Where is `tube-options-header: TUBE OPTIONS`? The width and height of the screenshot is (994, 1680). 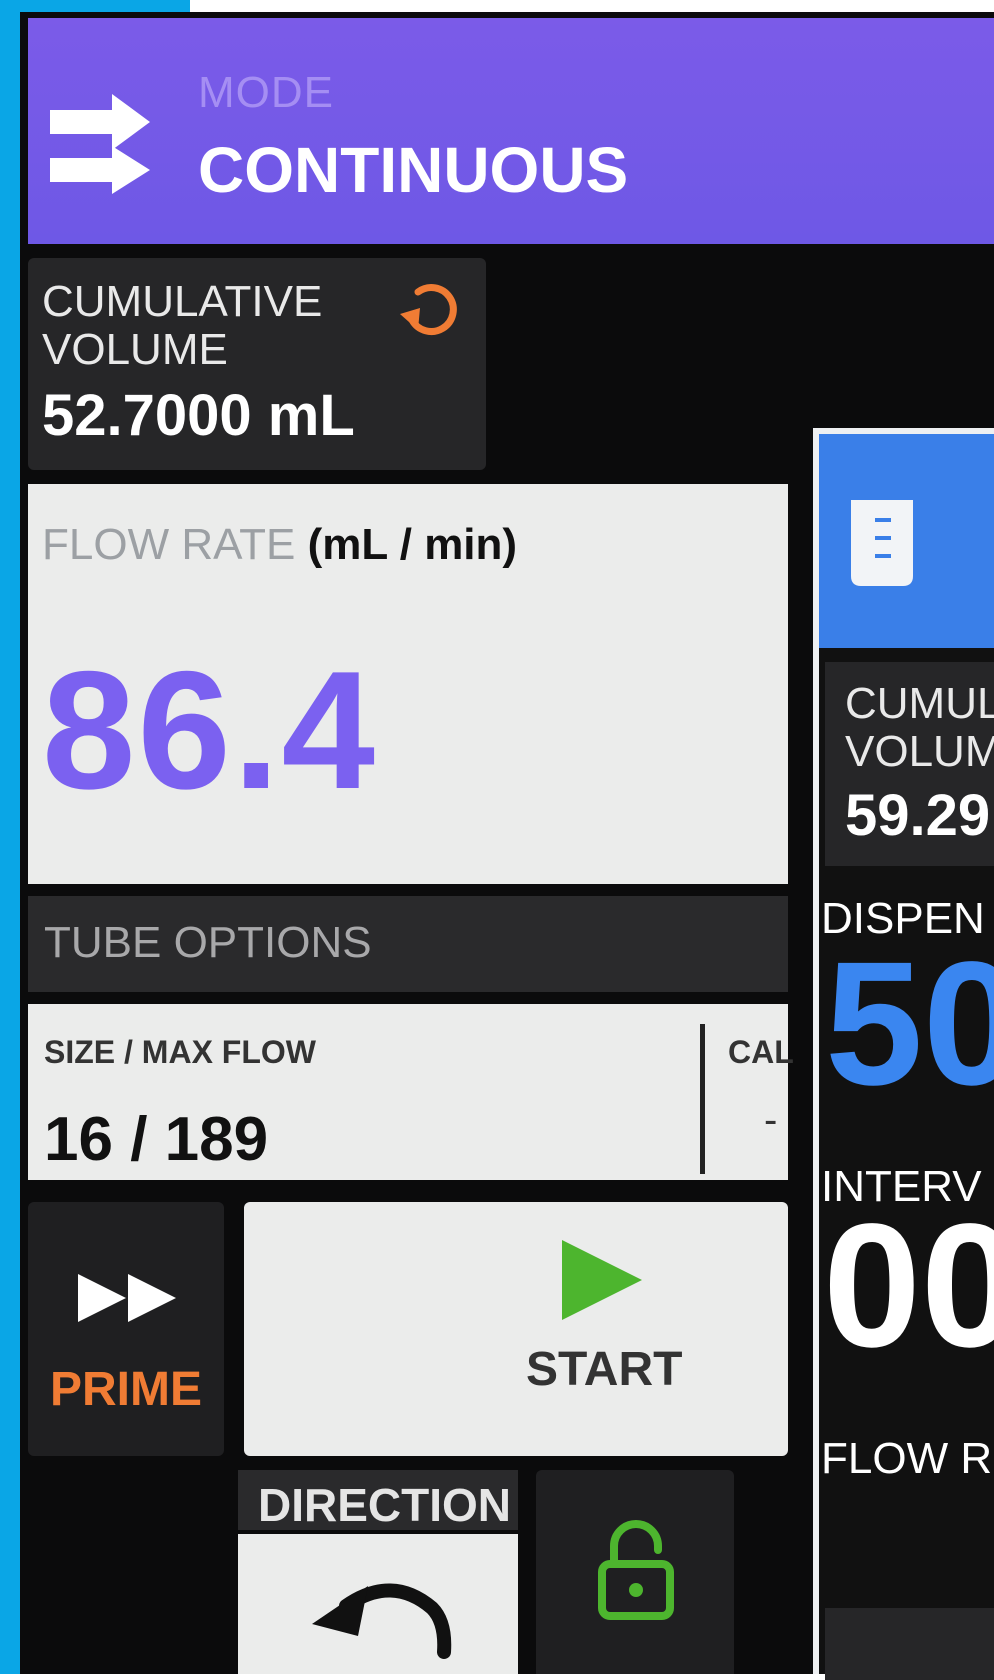 tube-options-header: TUBE OPTIONS is located at coordinates (408, 944).